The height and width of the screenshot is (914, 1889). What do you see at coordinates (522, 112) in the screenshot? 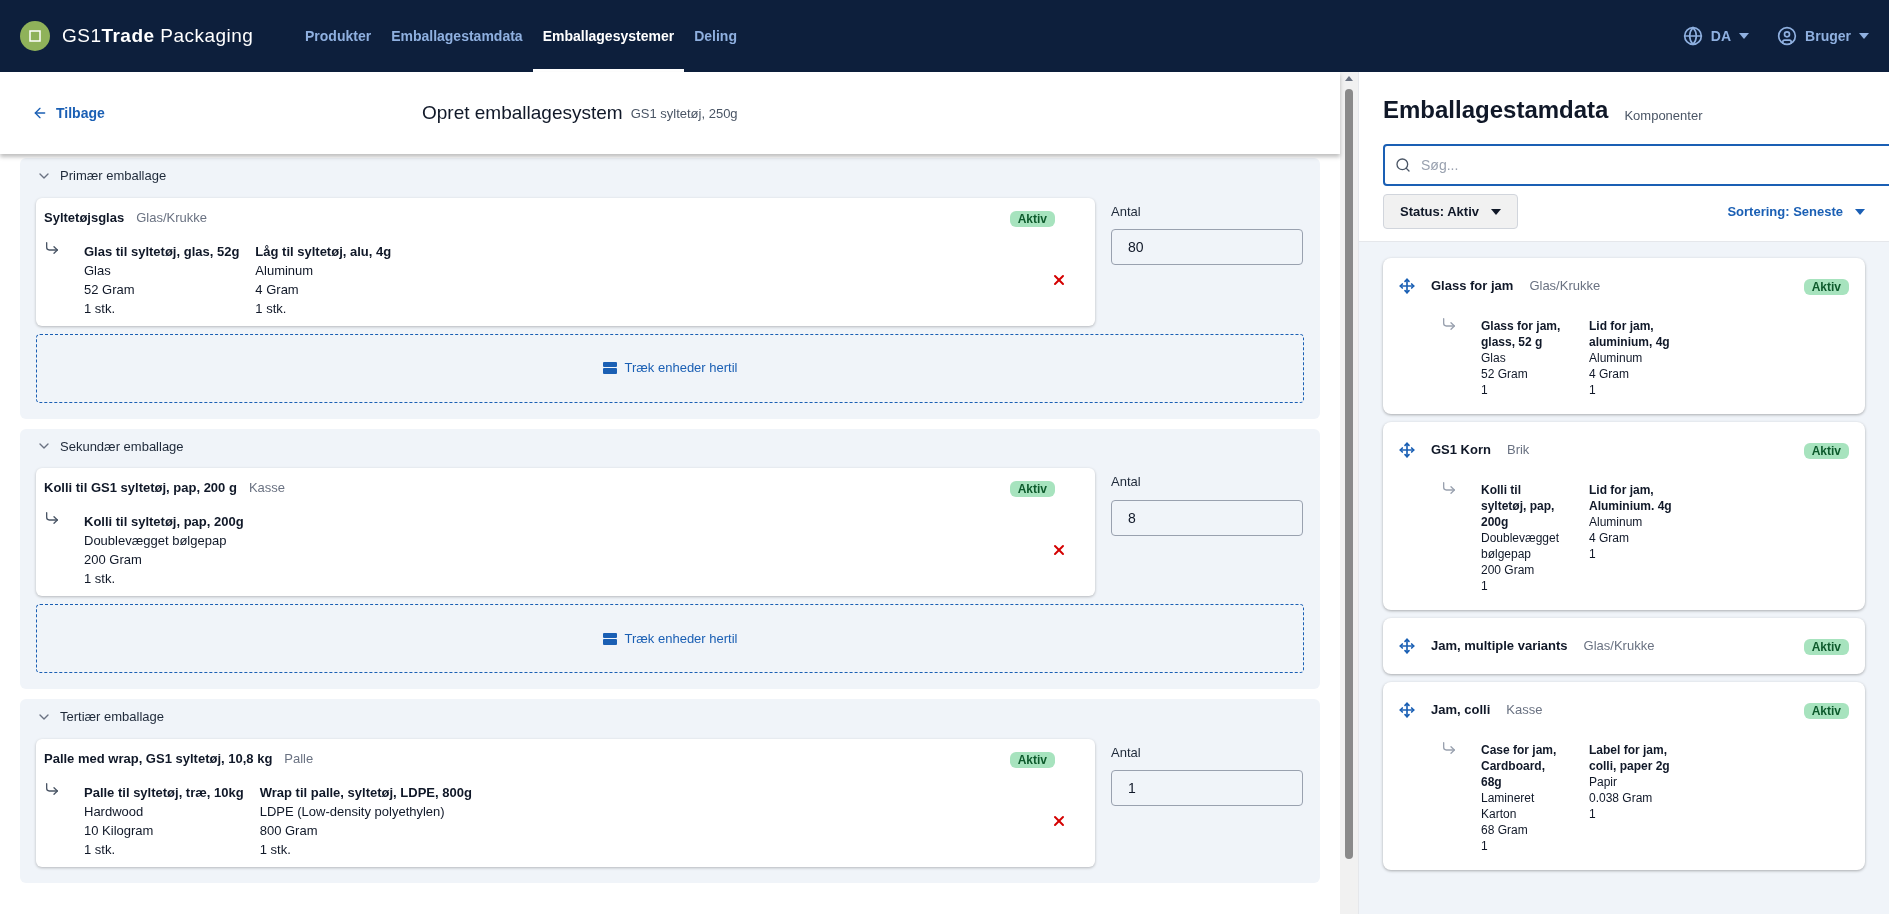
I see `page-title: Opret emballagesystem` at bounding box center [522, 112].